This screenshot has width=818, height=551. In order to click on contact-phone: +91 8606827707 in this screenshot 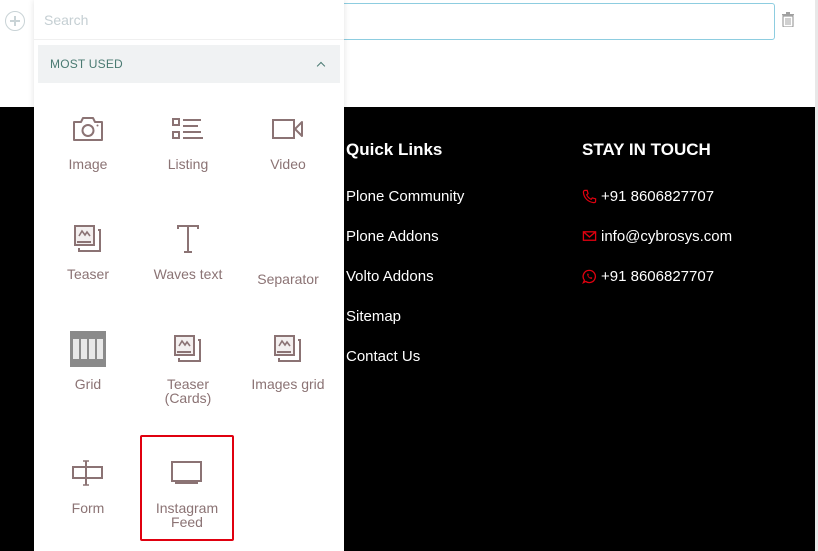, I will do `click(648, 196)`.